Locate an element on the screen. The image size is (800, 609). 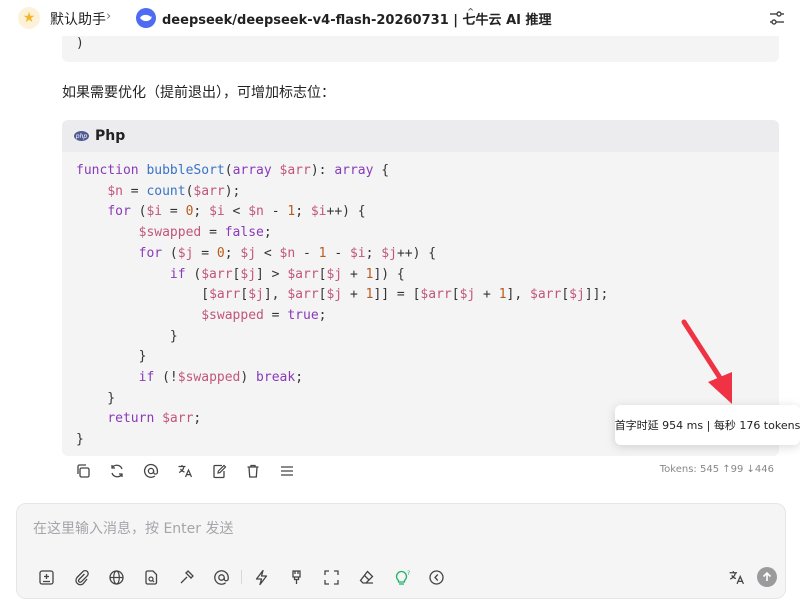
speed-tooltip: 首字时延 954 ms | 每秒 176 tokens is located at coordinates (707, 425).